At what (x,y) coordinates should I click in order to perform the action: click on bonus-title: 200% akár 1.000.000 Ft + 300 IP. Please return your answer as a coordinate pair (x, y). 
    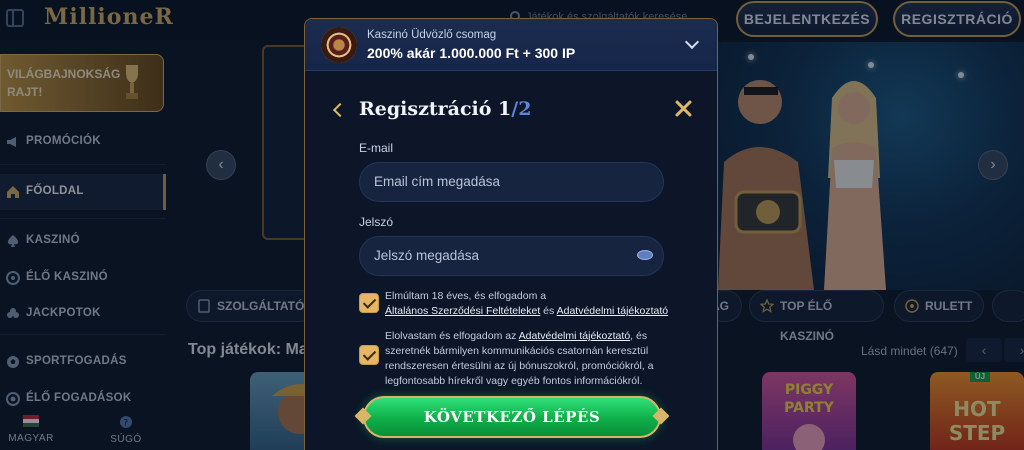
    Looking at the image, I should click on (471, 53).